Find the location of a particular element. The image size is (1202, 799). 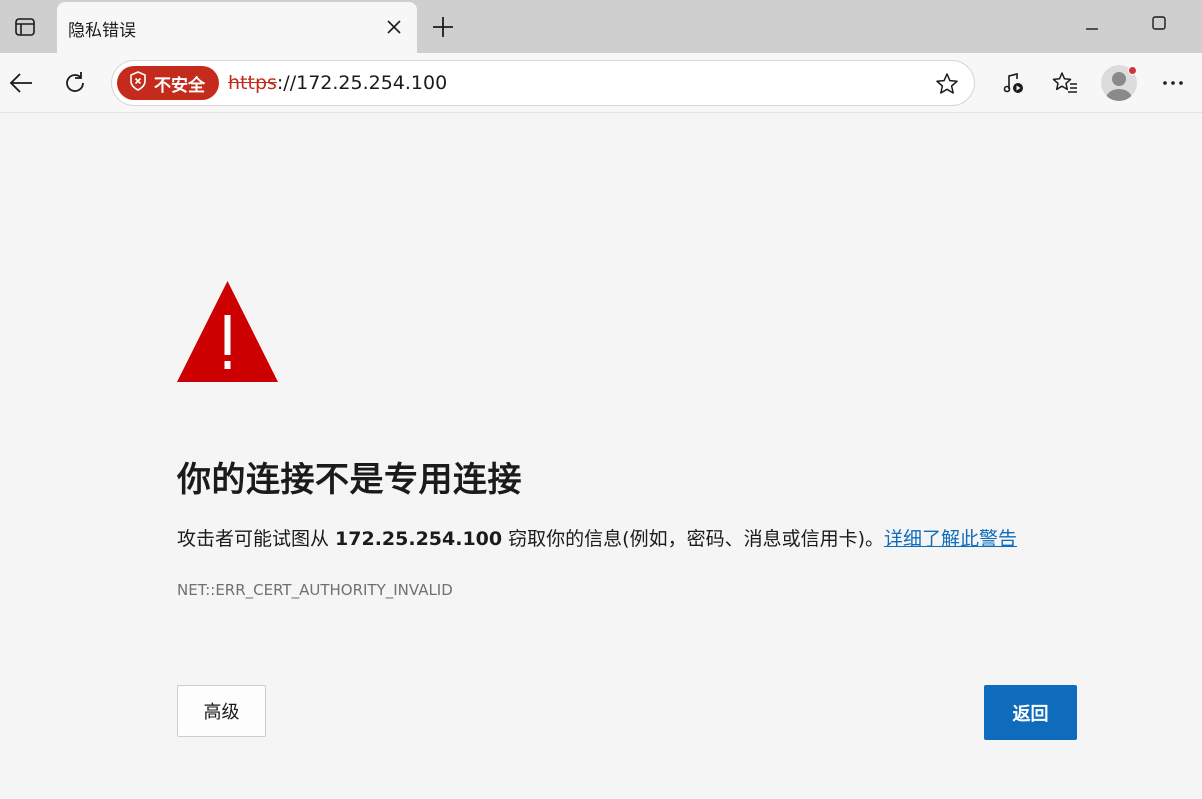

description-host: 172.25.254.100 is located at coordinates (419, 539).